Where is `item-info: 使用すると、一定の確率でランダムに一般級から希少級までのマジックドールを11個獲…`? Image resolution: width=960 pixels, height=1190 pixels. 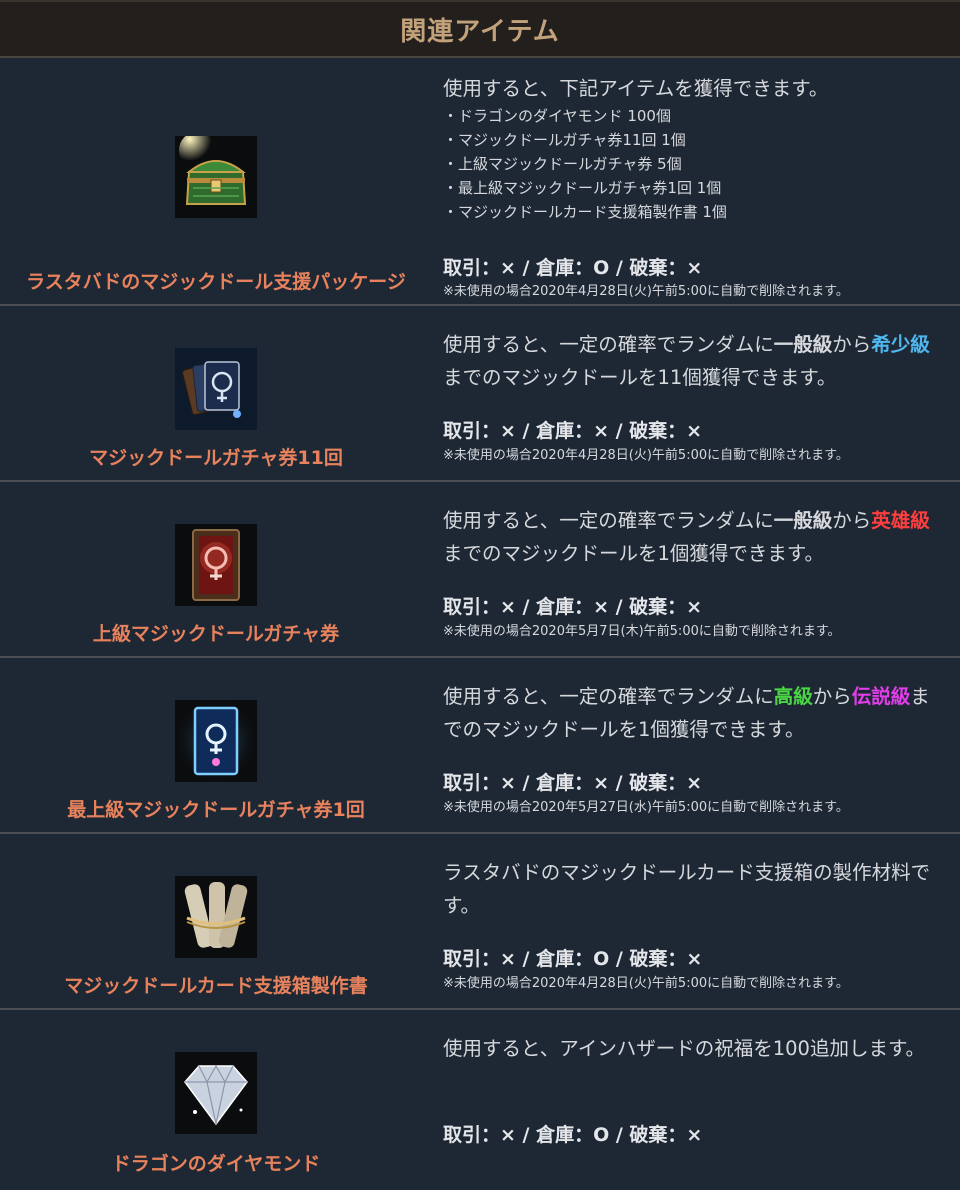 item-info: 使用すると、一定の確率でランダムに一般級から希少級までのマジックドールを11個獲… is located at coordinates (696, 393).